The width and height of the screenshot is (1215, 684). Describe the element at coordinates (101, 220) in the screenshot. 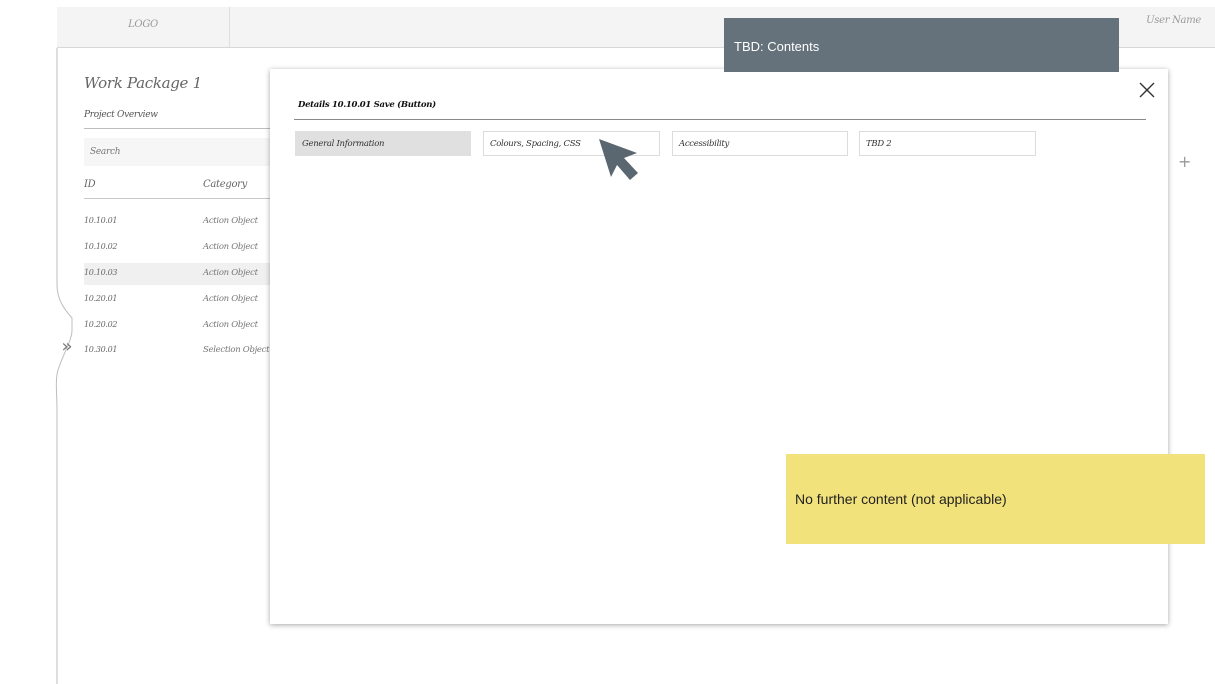

I see `row-id: 10.10.01` at that location.